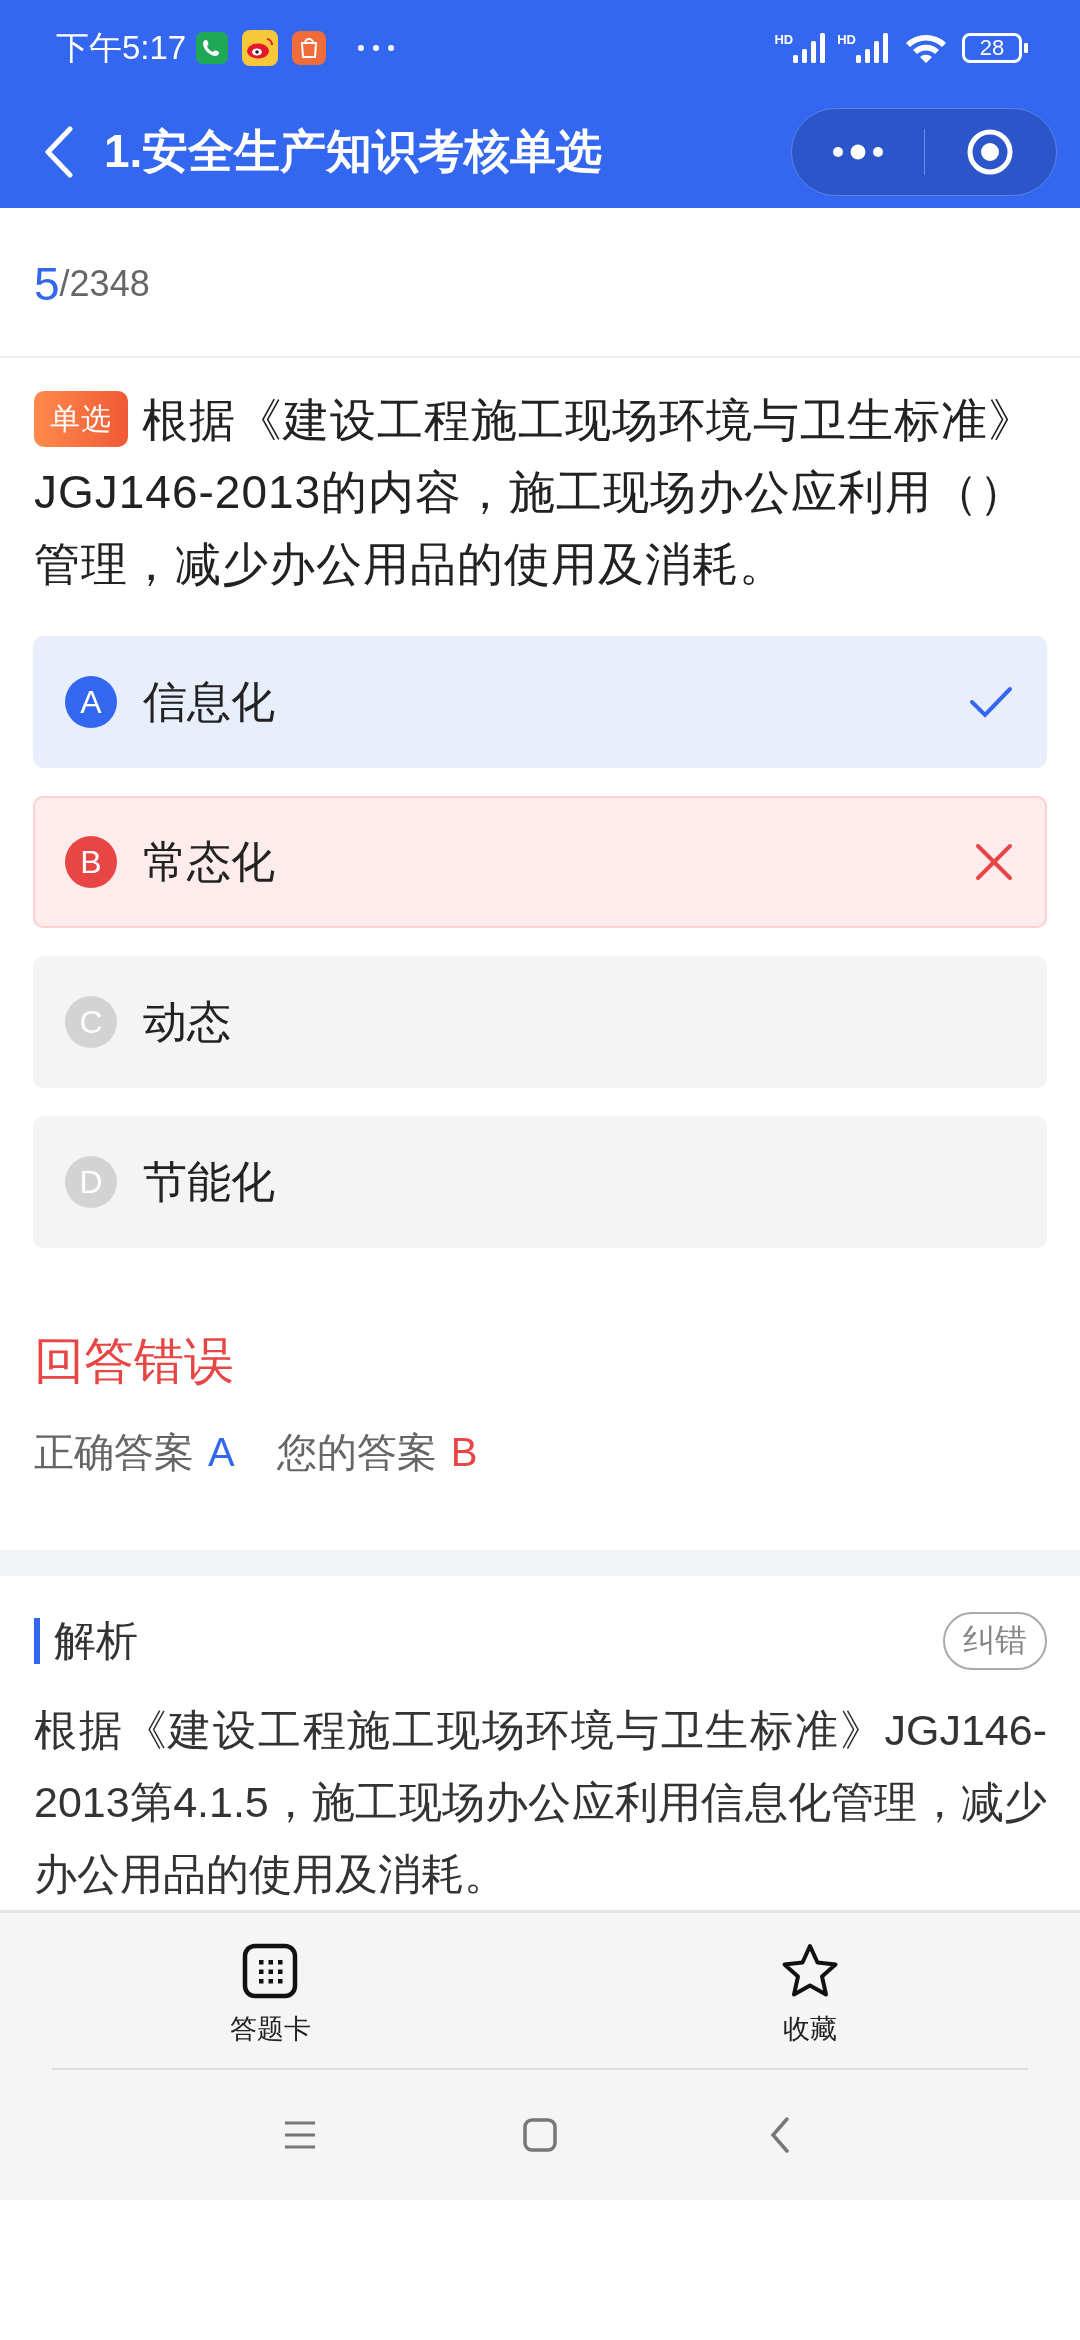 The width and height of the screenshot is (1080, 2340). I want to click on correct-answer-label: 正确答案, so click(114, 1452).